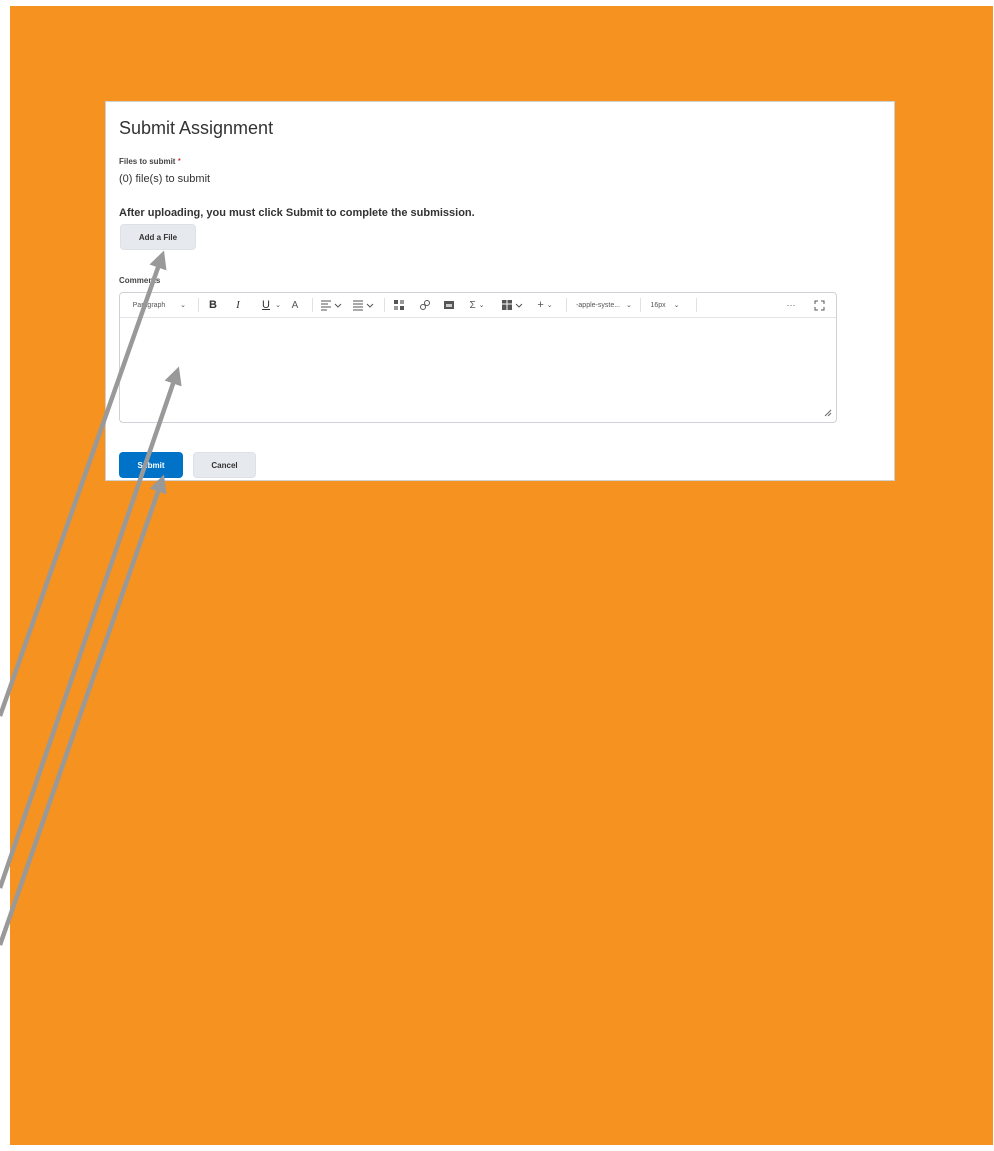  I want to click on font-family-dropdown: -apple-syste... ⌄, so click(604, 305).